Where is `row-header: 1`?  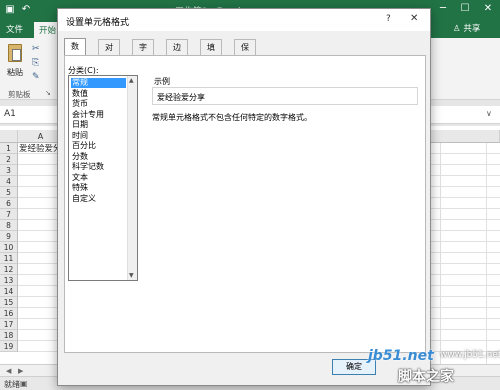 row-header: 1 is located at coordinates (9, 148).